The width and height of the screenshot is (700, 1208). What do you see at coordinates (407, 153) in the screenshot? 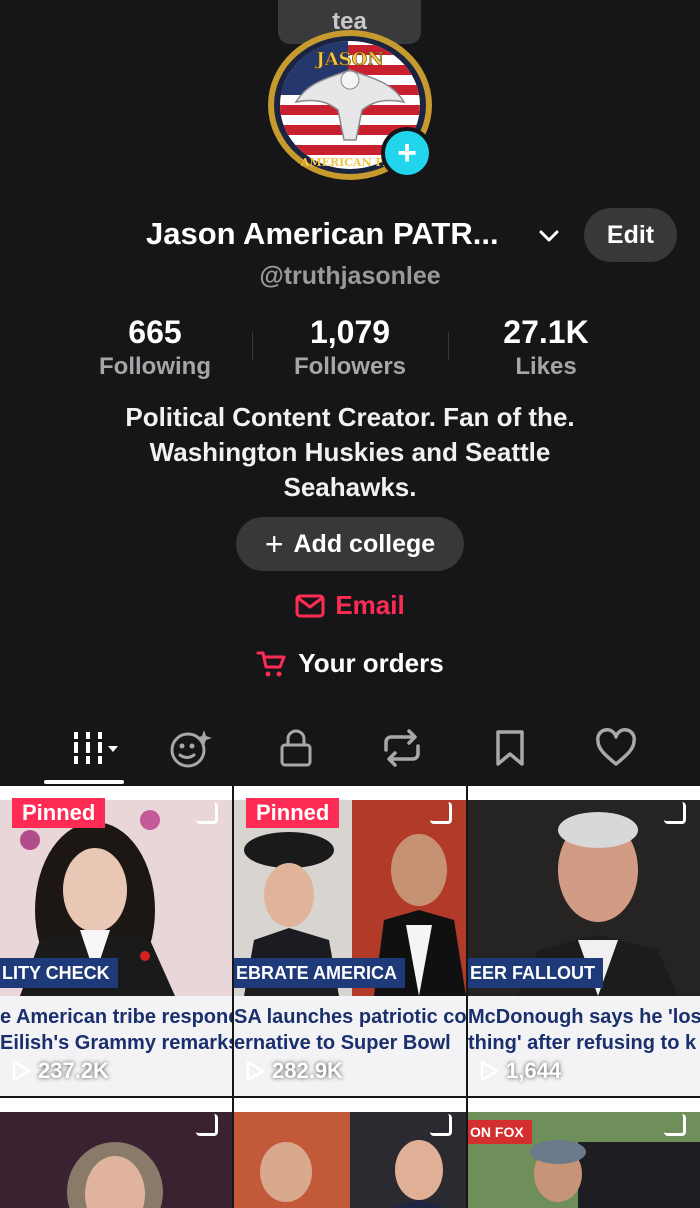
I see `add-avatar-button: +` at bounding box center [407, 153].